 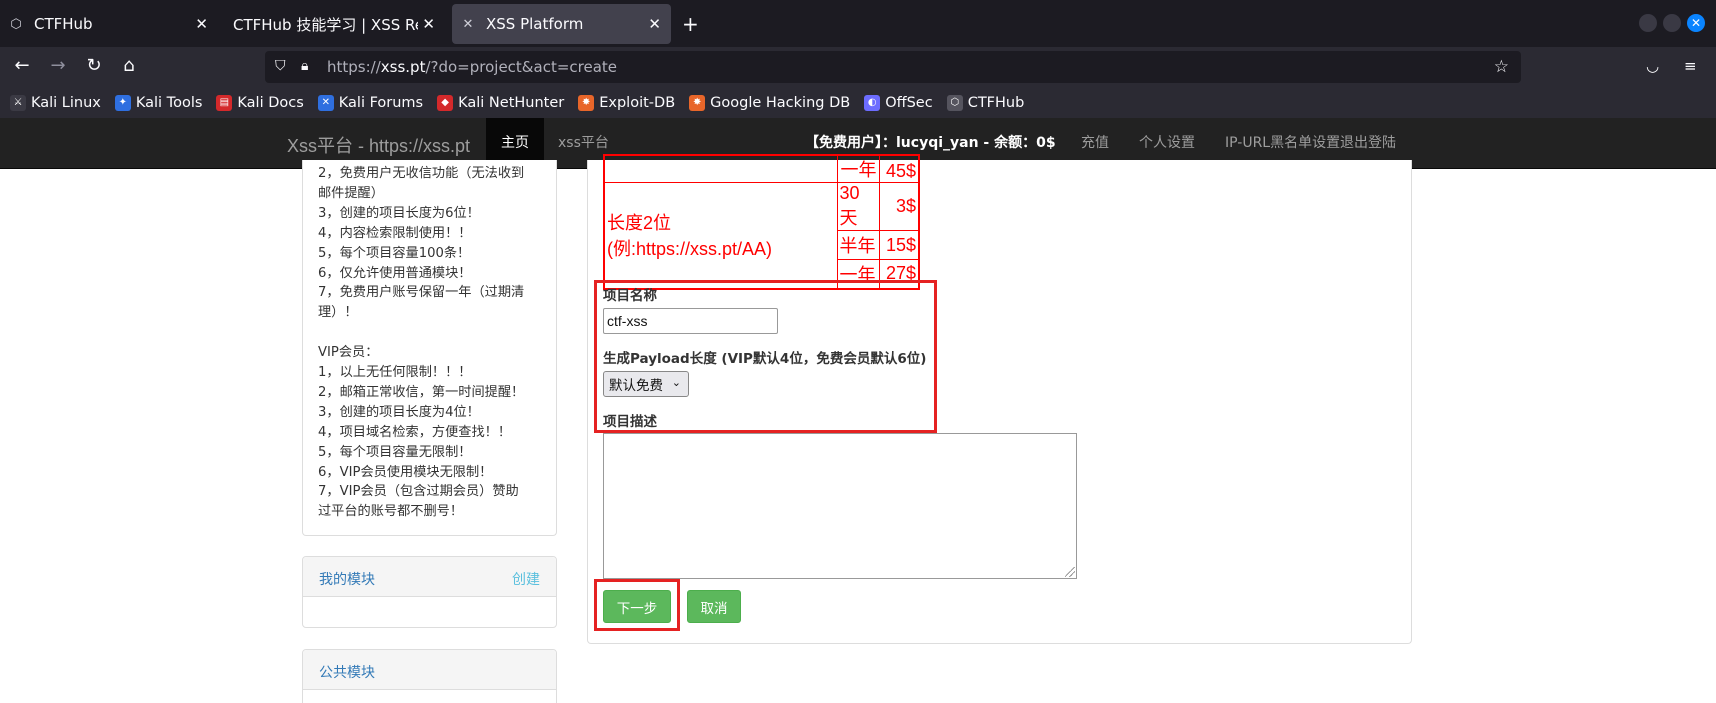 I want to click on close-window-button: ✕, so click(x=1696, y=23).